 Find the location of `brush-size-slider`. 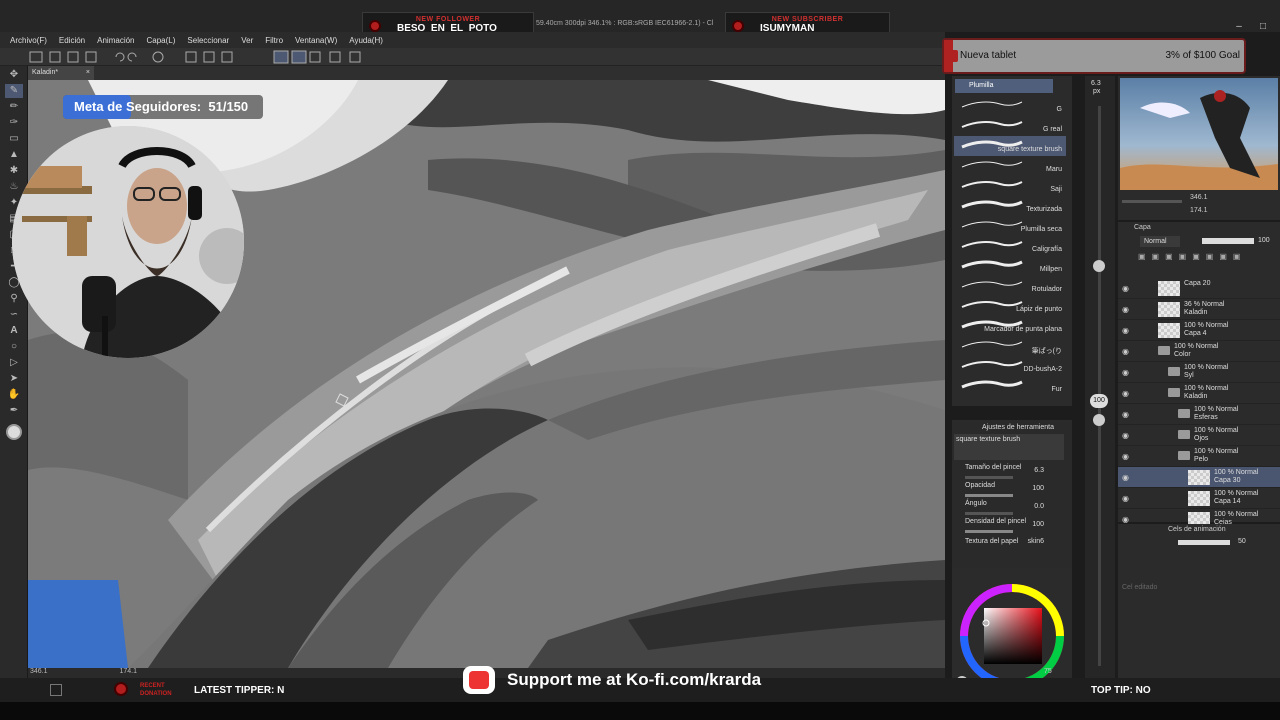

brush-size-slider is located at coordinates (989, 477).